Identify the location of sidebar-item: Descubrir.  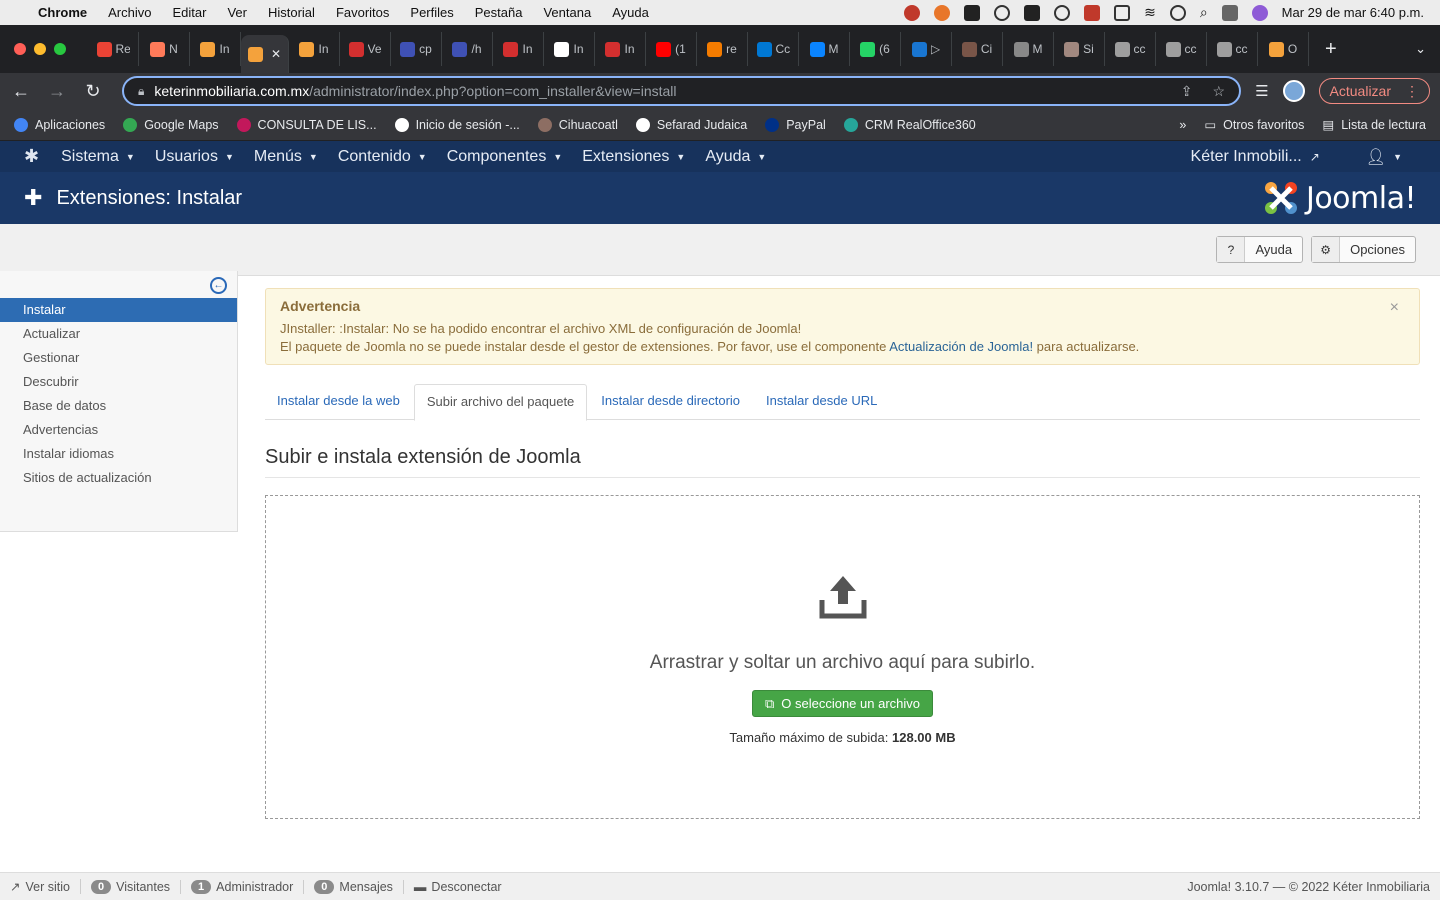
(118, 382).